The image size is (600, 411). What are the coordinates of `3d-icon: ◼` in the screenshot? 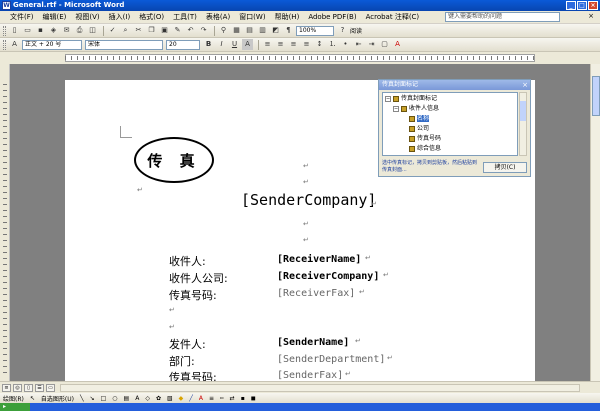 It's located at (253, 398).